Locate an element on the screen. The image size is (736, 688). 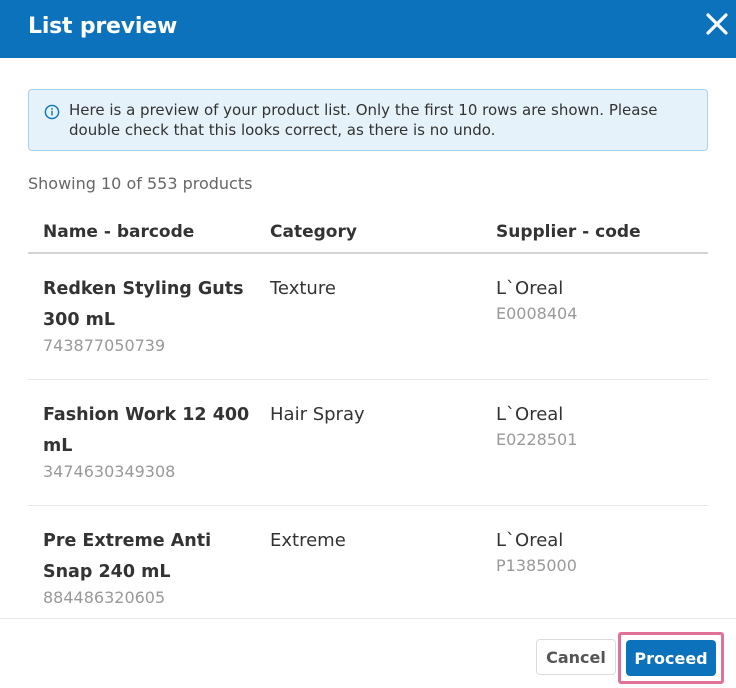
product-count: Showing 10 of 553 products is located at coordinates (140, 183).